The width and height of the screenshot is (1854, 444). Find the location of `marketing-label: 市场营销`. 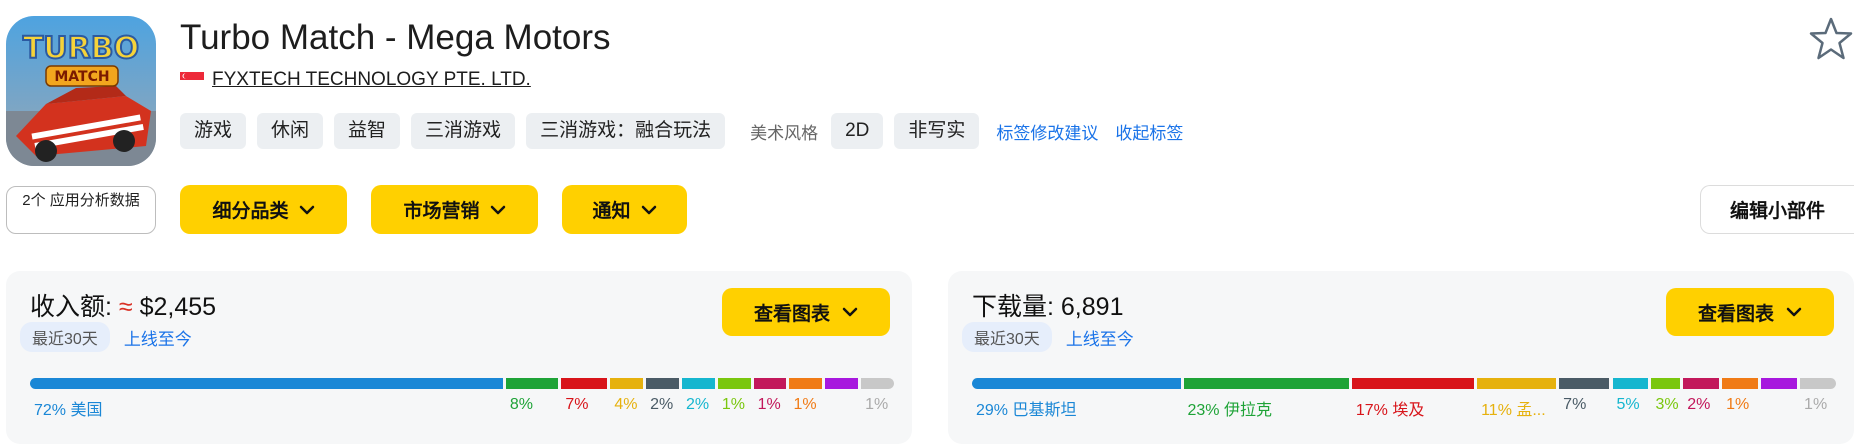

marketing-label: 市场营销 is located at coordinates (441, 211).